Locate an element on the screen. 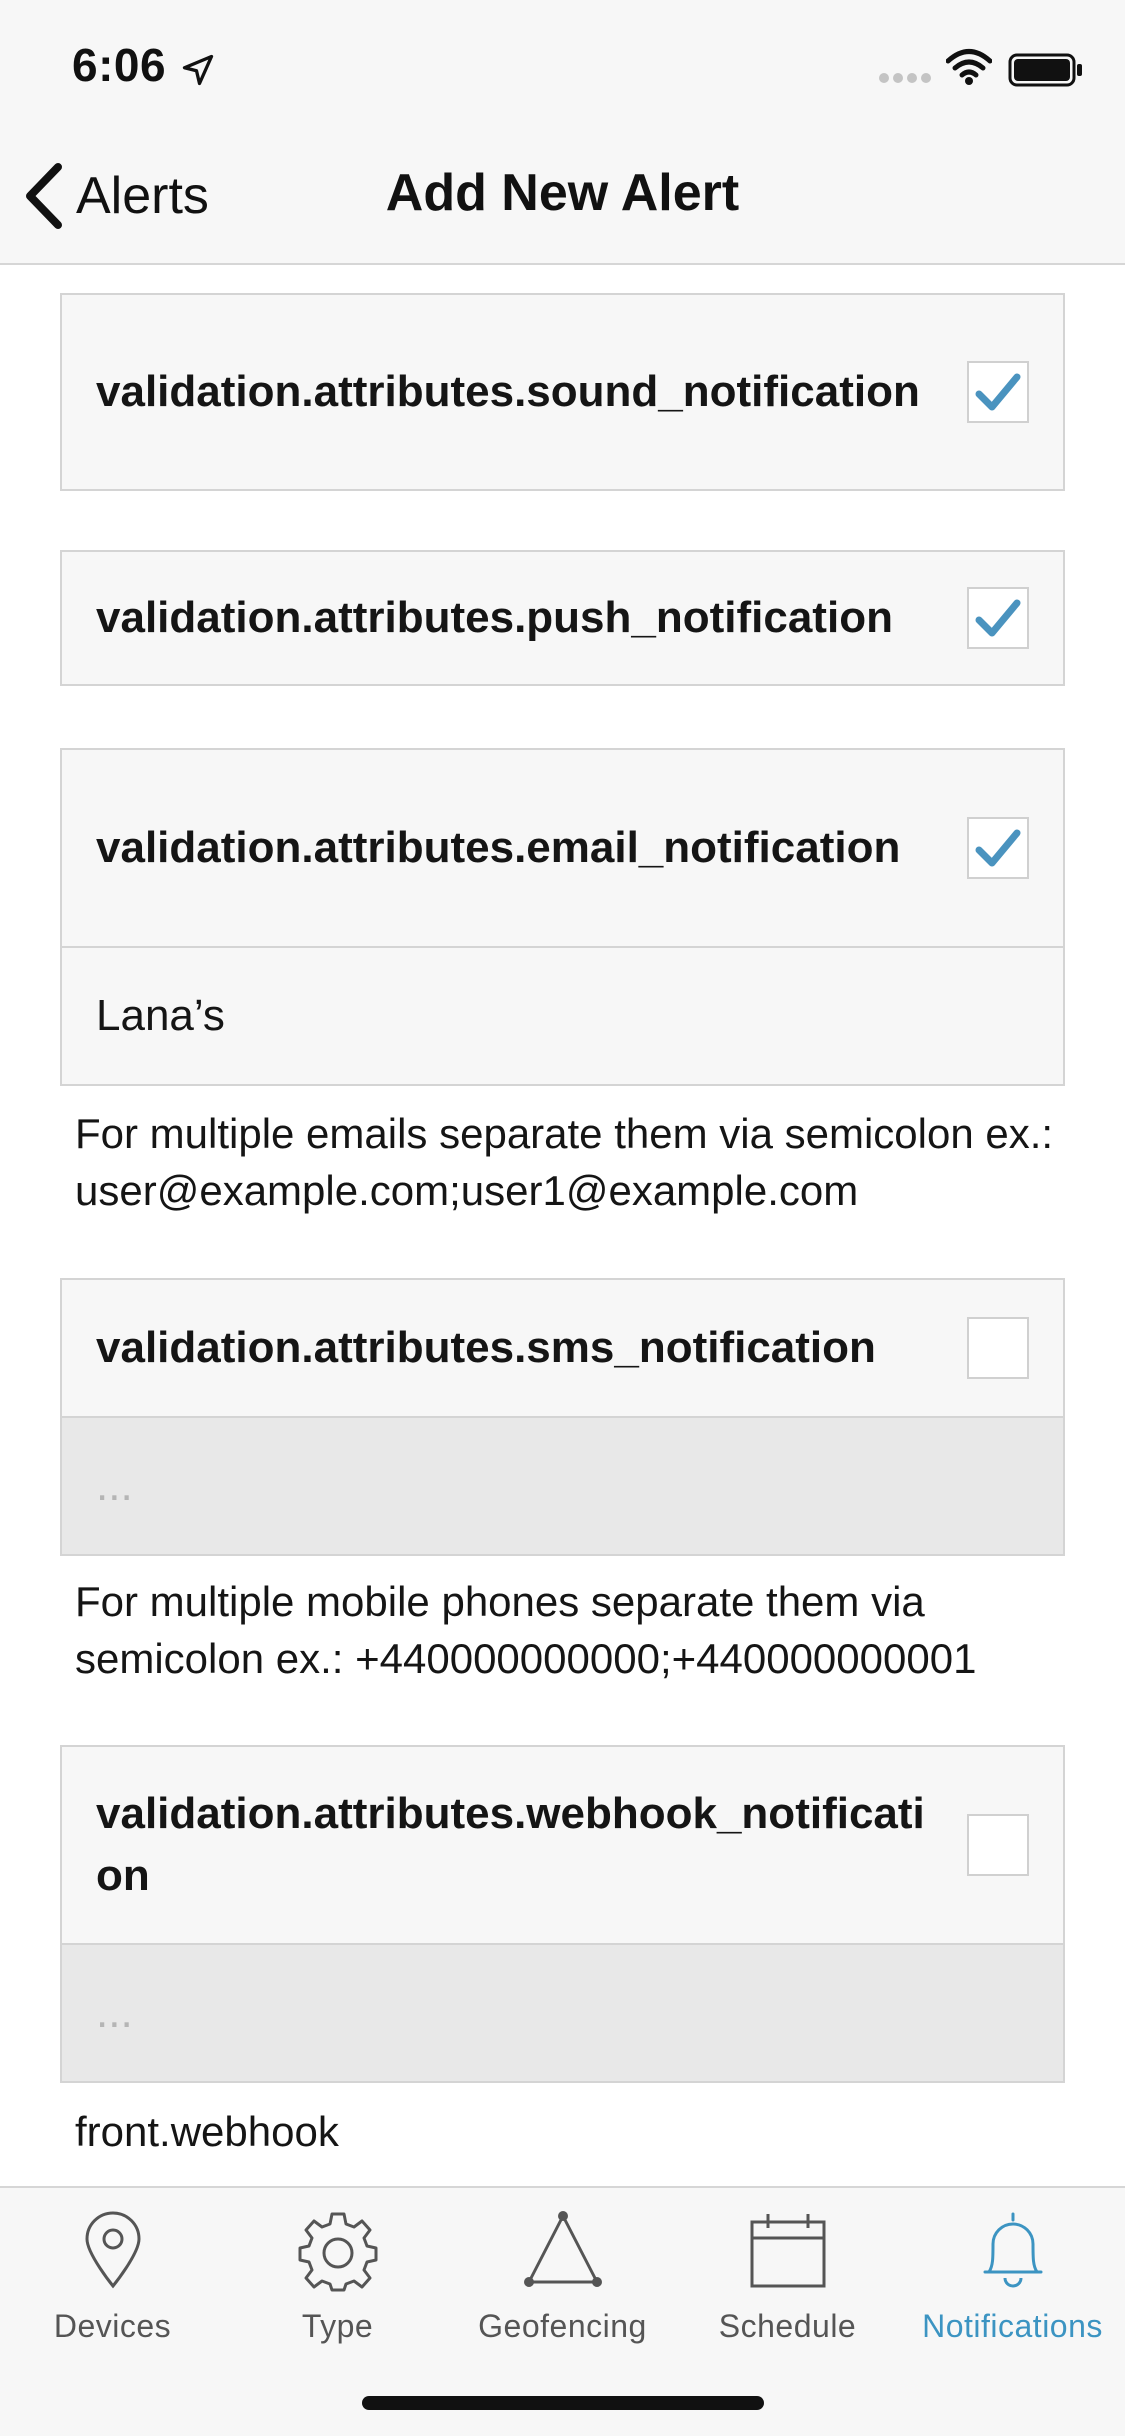 The image size is (1125, 2436). tab-type-label: Type is located at coordinates (337, 2326).